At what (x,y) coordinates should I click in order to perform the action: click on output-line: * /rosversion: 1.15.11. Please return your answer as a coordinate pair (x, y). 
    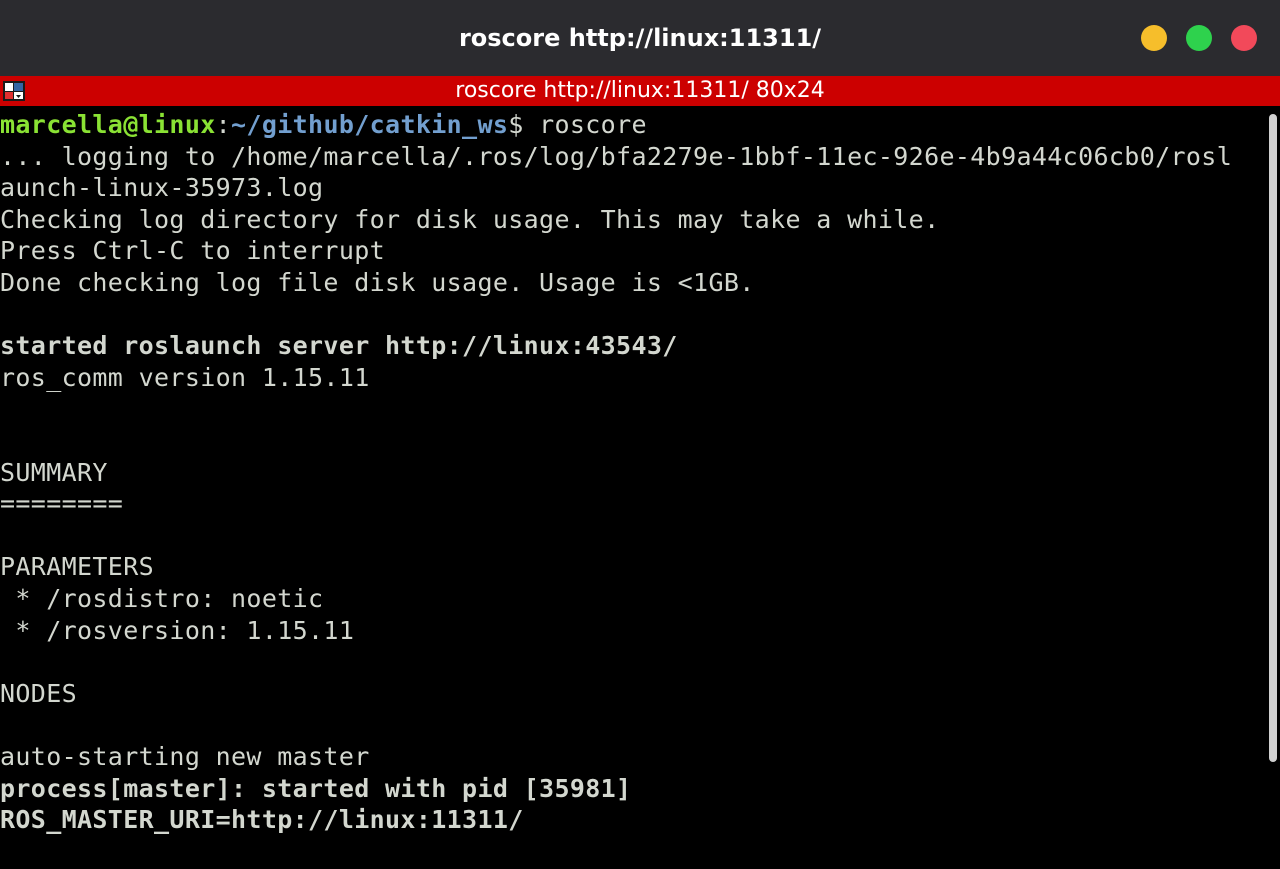
    Looking at the image, I should click on (177, 630).